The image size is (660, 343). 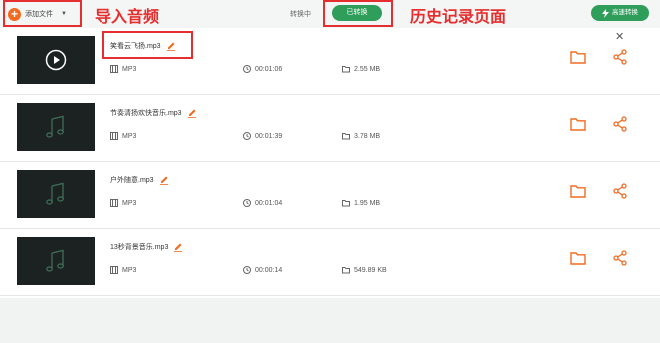 What do you see at coordinates (132, 180) in the screenshot?
I see `file-name-text: 户外随意.mp3` at bounding box center [132, 180].